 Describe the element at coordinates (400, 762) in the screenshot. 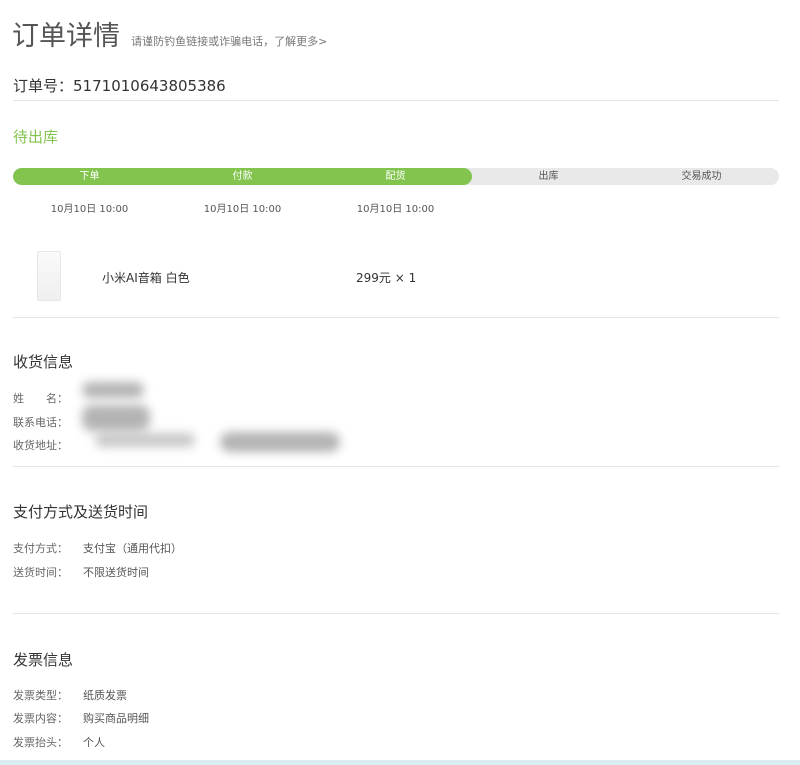

I see `bottom-border` at that location.